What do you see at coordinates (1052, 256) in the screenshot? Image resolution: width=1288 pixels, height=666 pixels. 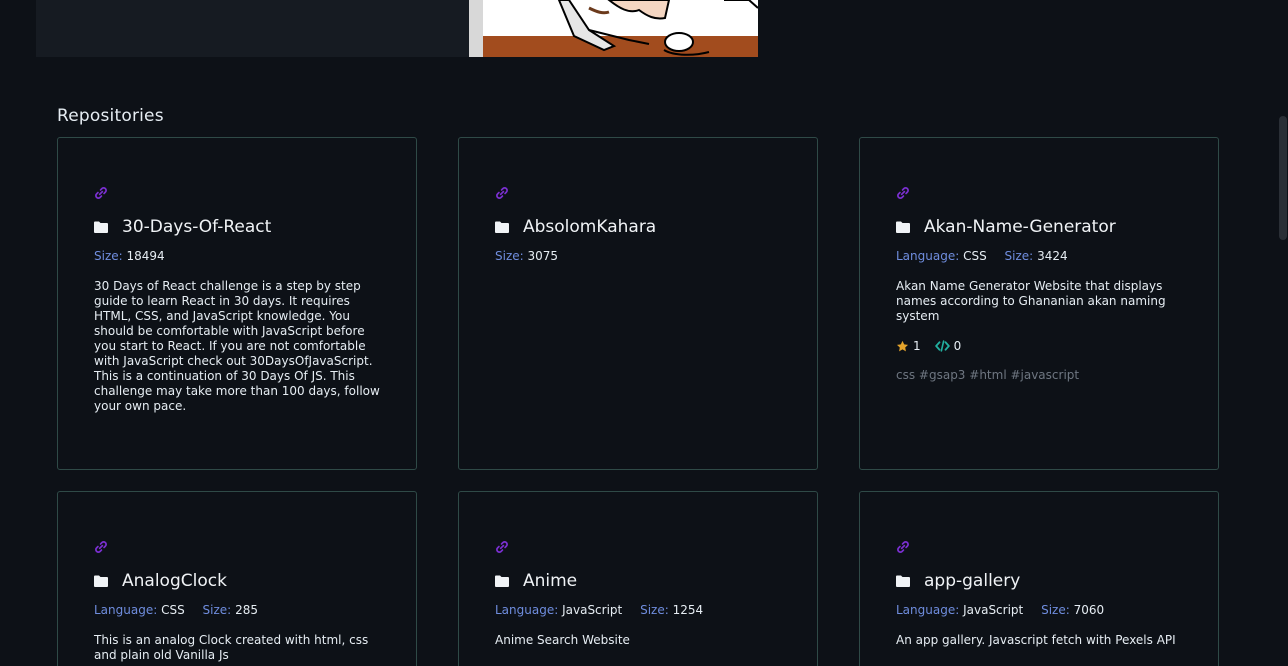 I see `size-value: 3424` at bounding box center [1052, 256].